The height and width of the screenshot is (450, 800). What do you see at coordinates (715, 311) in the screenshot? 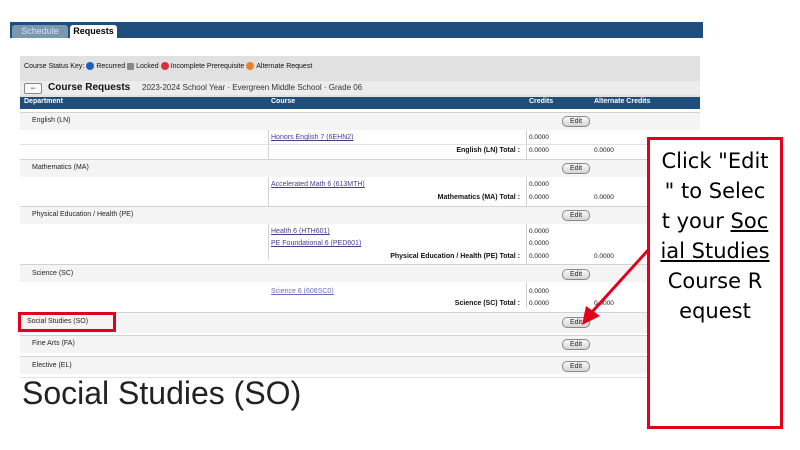
I see `callout-line: equest` at bounding box center [715, 311].